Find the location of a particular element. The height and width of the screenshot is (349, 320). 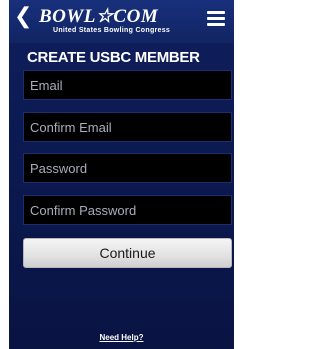

confirm-password-field-container is located at coordinates (127, 210).